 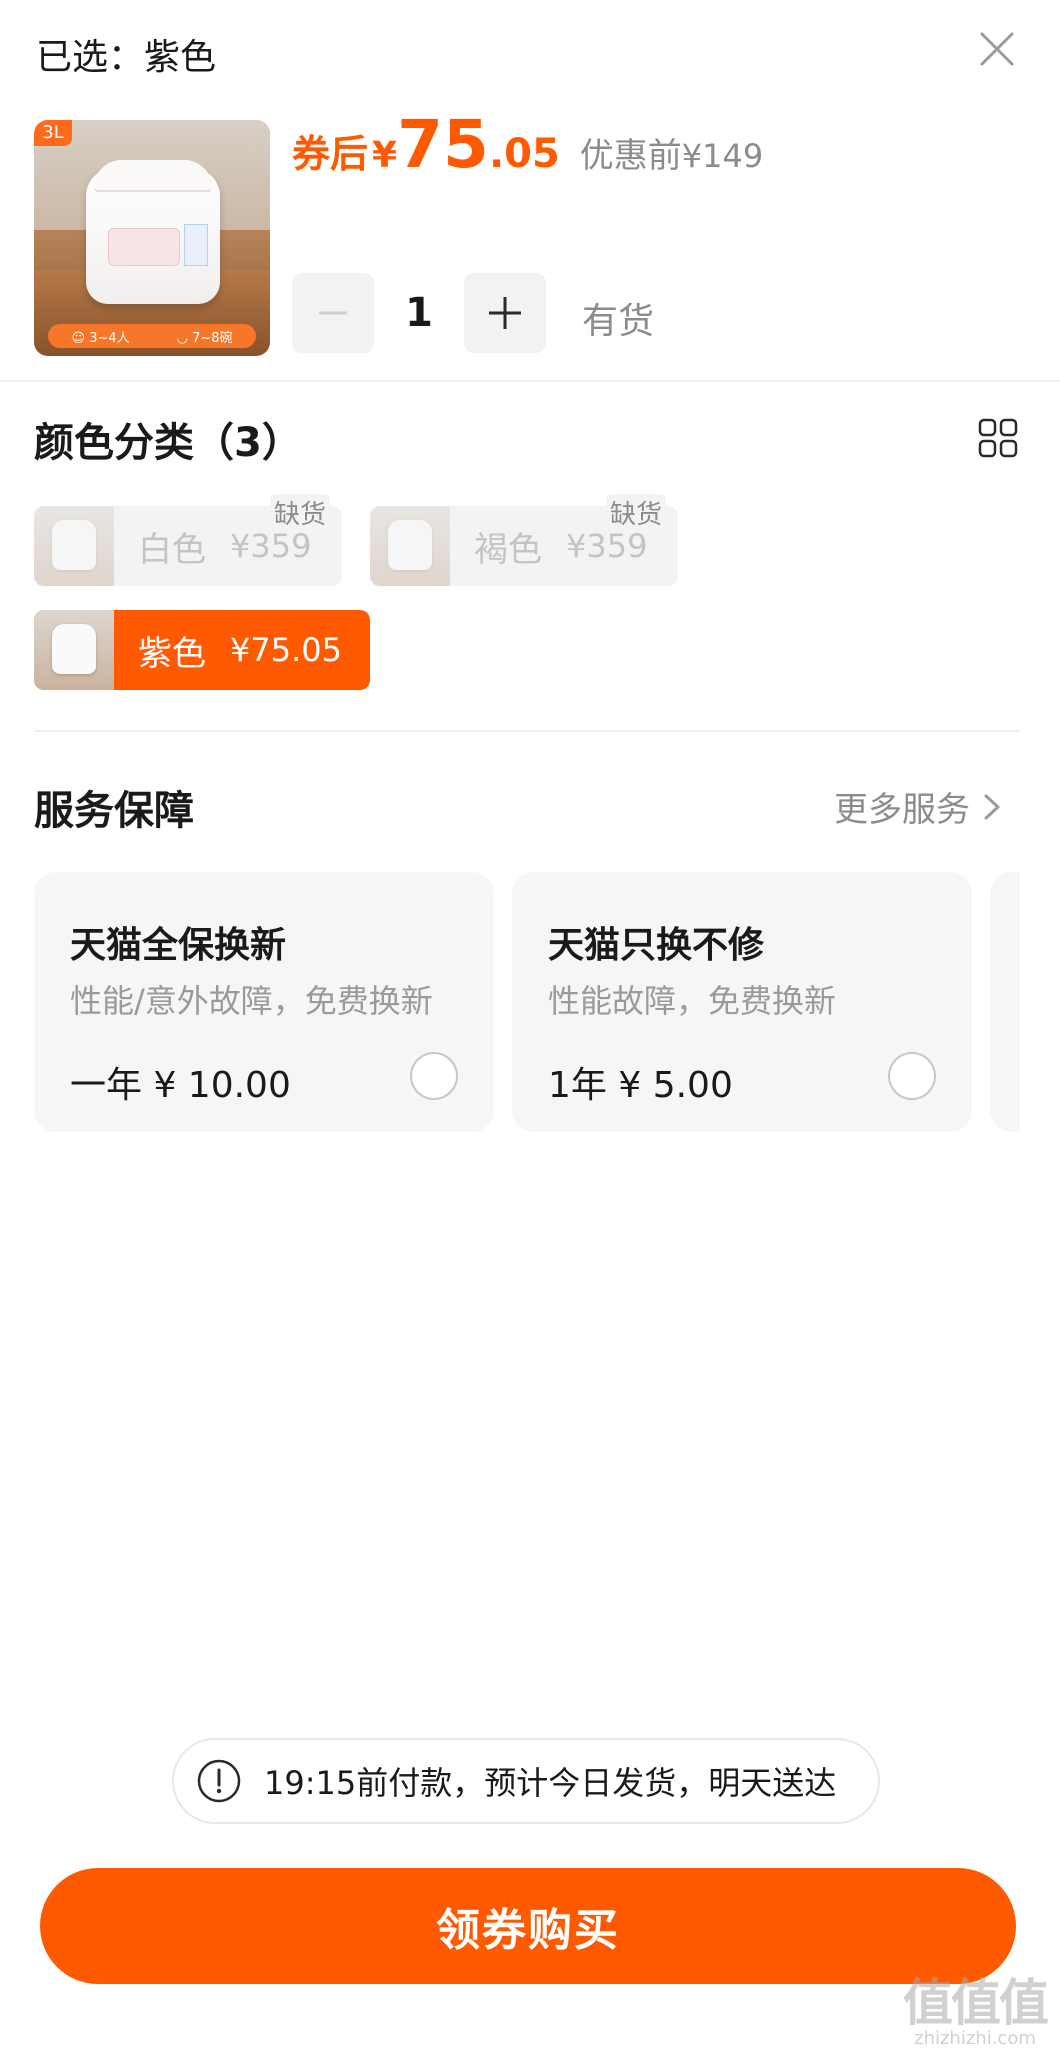 I want to click on service-card-price: 1年 ¥ 5.00, so click(x=640, y=1085).